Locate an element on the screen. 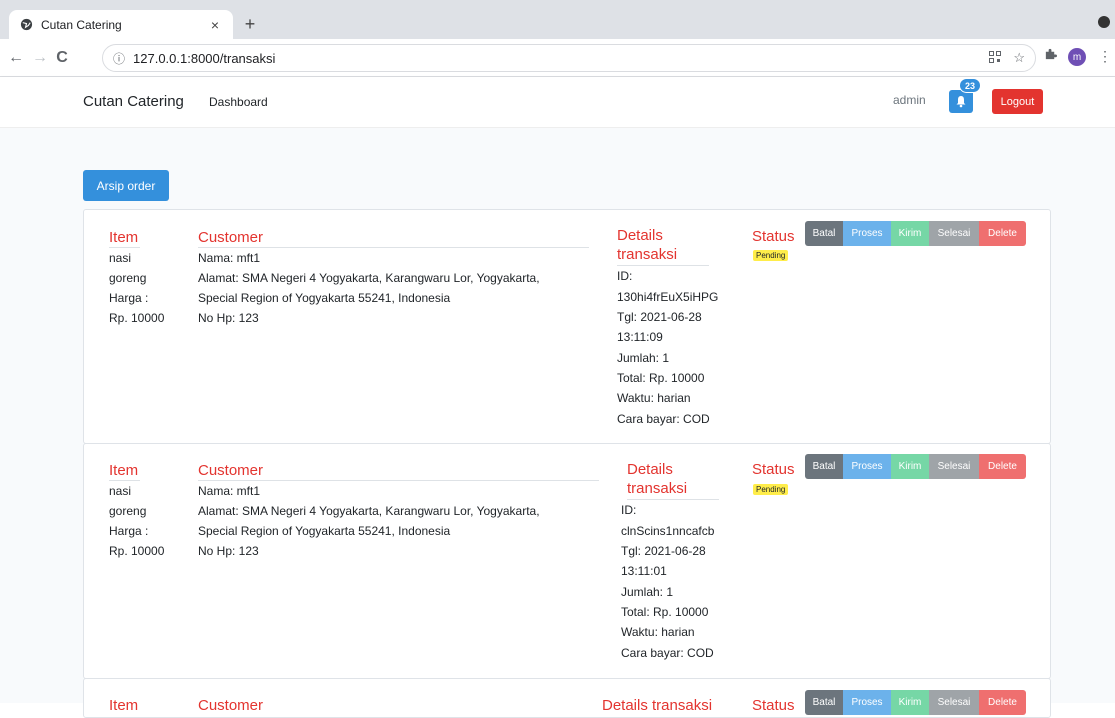 The width and height of the screenshot is (1115, 718). app-navbar: Cutan Catering Dashboard admin Logout is located at coordinates (557, 102).